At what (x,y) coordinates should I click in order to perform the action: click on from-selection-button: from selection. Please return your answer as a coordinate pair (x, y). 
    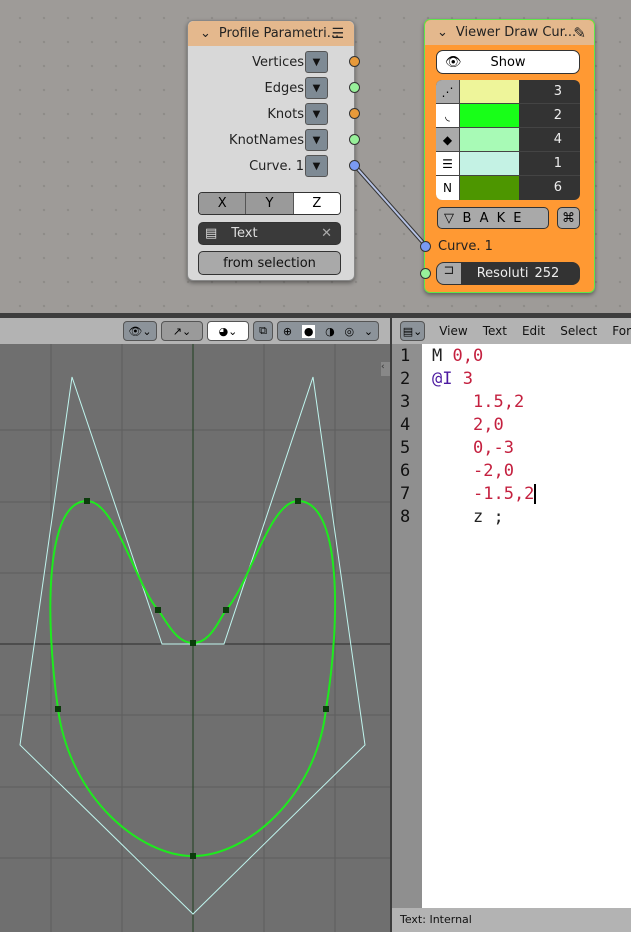
    Looking at the image, I should click on (269, 263).